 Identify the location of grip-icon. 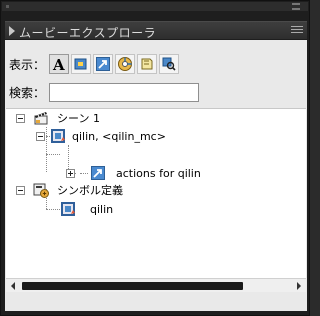
(7, 6).